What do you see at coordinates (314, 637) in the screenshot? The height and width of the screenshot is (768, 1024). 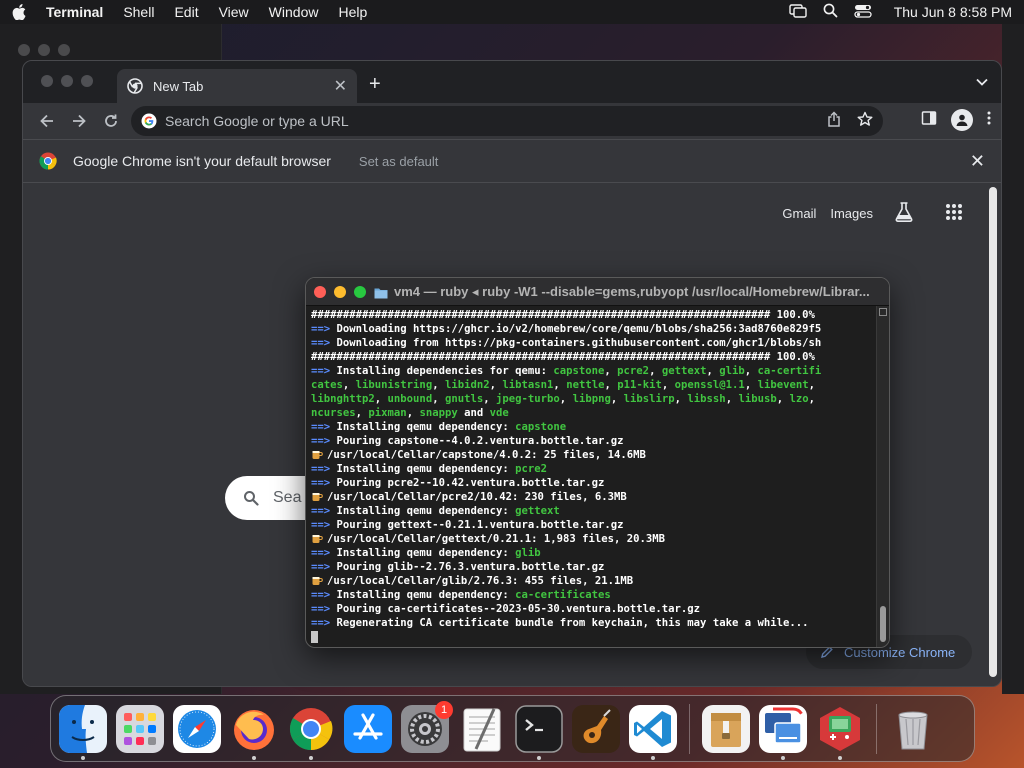 I see `terminal-cursor` at bounding box center [314, 637].